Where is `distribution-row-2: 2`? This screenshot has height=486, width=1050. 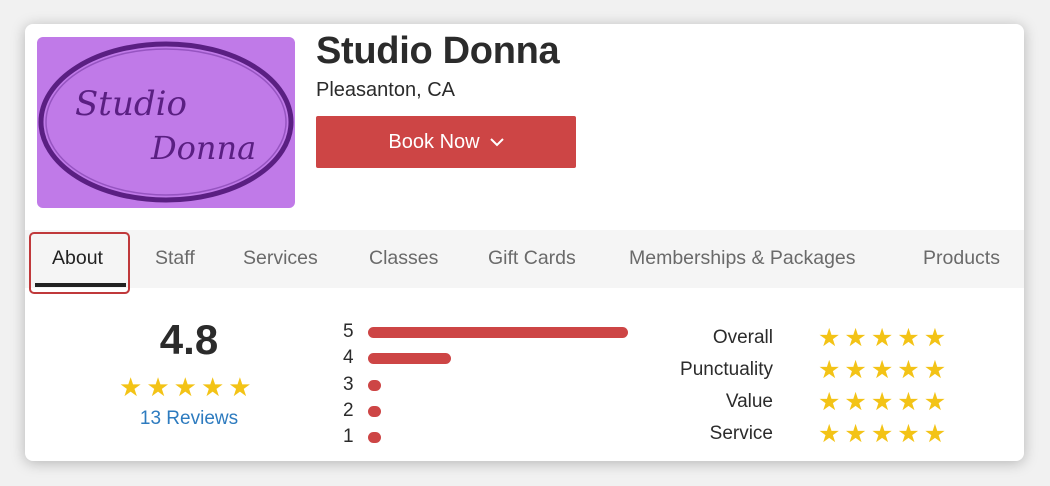 distribution-row-2: 2 is located at coordinates (362, 411).